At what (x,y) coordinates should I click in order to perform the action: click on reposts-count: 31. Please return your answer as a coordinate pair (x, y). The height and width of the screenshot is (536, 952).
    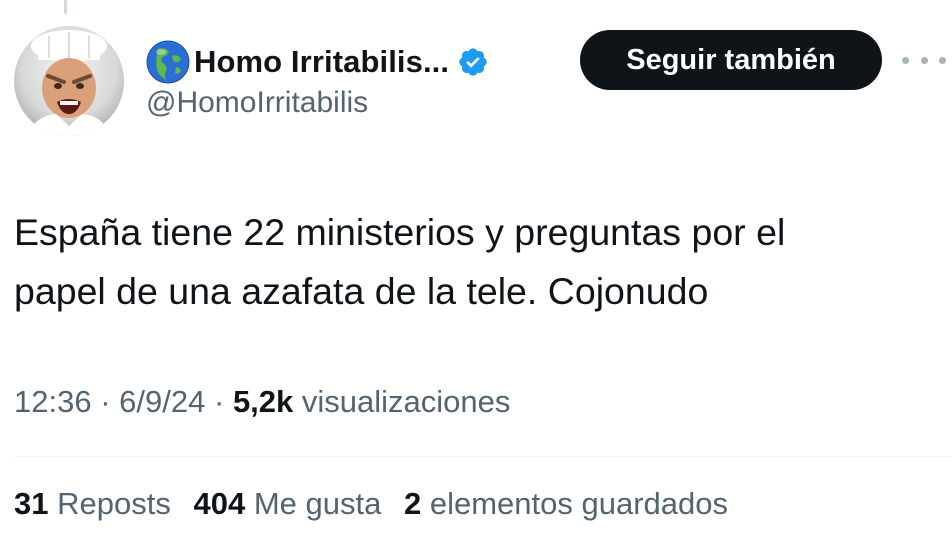
    Looking at the image, I should click on (31, 503).